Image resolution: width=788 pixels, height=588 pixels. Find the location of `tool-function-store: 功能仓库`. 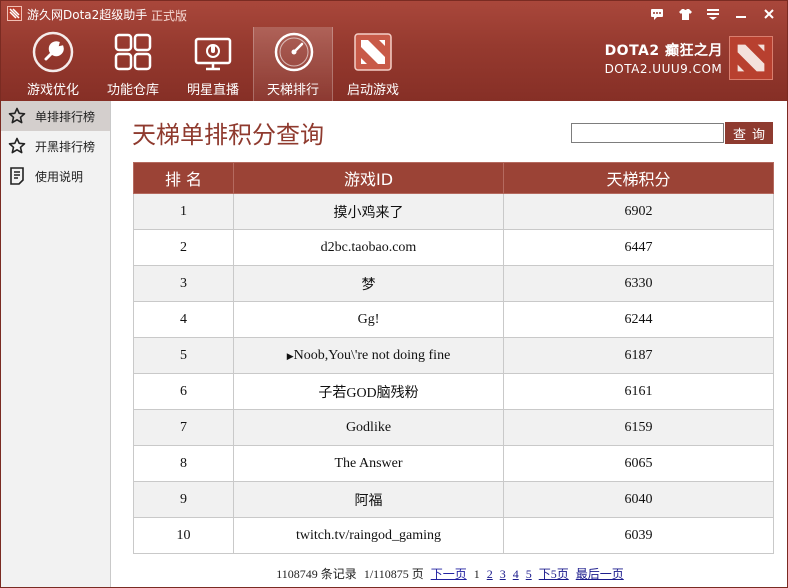

tool-function-store: 功能仓库 is located at coordinates (133, 64).